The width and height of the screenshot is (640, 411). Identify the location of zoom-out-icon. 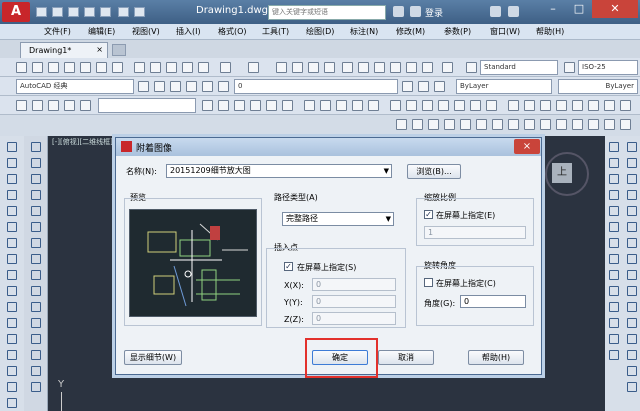
(632, 195).